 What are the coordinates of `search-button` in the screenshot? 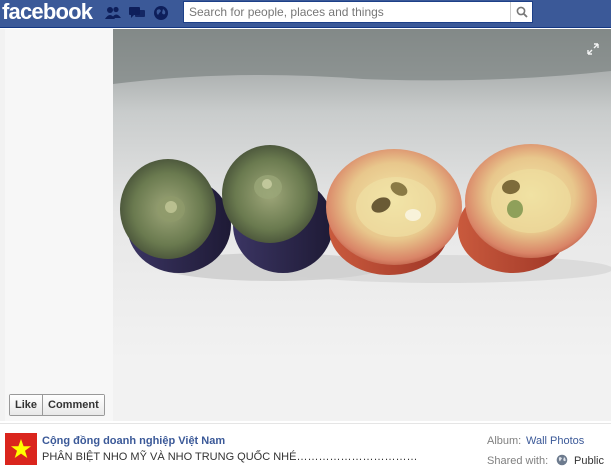 It's located at (521, 12).